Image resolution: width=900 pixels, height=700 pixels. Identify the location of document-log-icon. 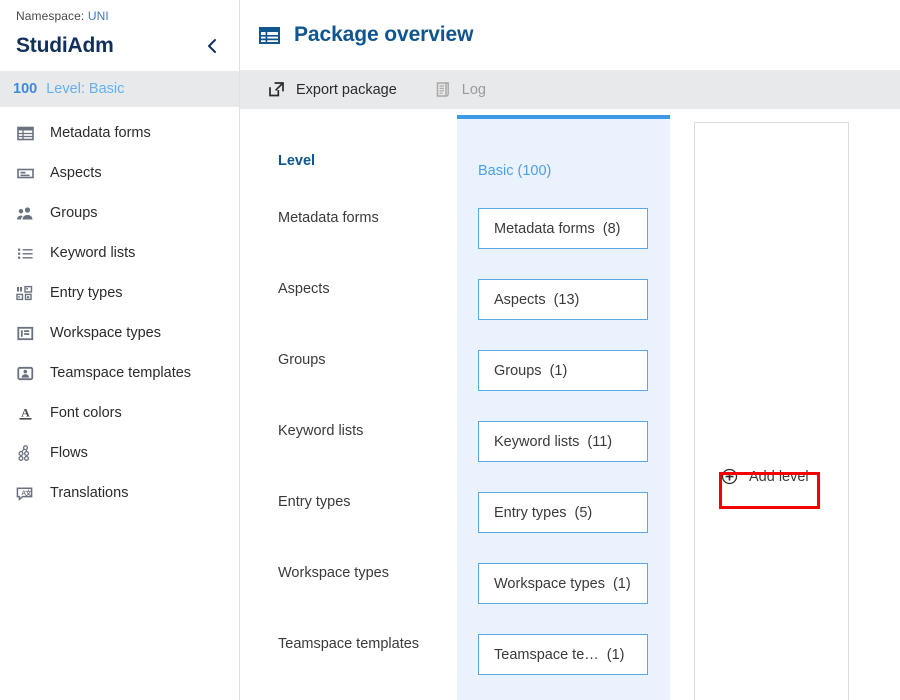
(442, 89).